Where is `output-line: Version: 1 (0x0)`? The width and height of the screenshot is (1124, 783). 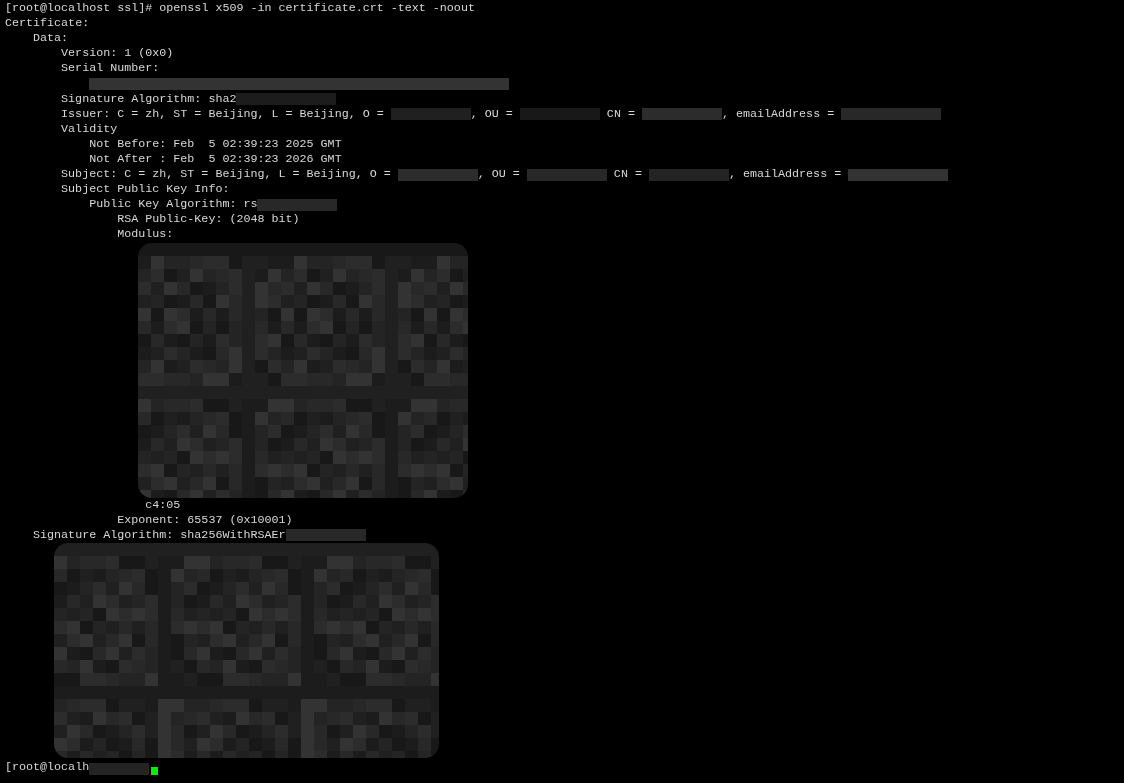 output-line: Version: 1 (0x0) is located at coordinates (117, 54).